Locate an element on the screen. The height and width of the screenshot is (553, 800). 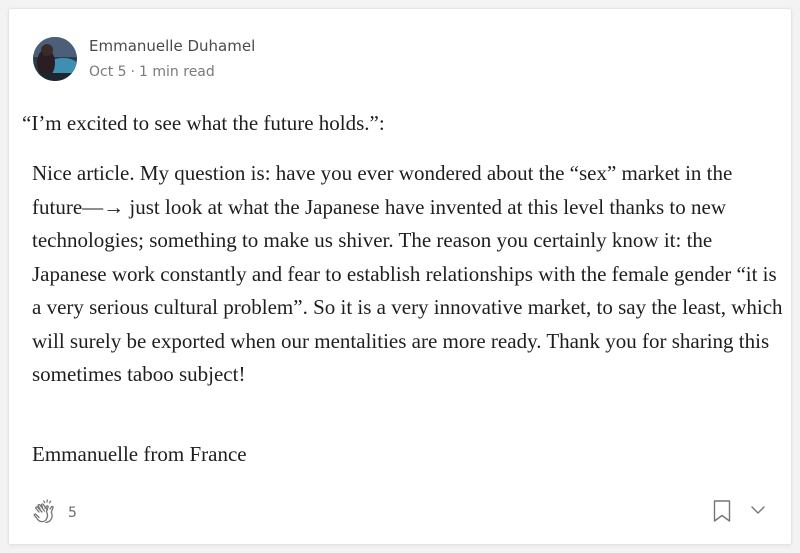
author-avatar is located at coordinates (55, 59).